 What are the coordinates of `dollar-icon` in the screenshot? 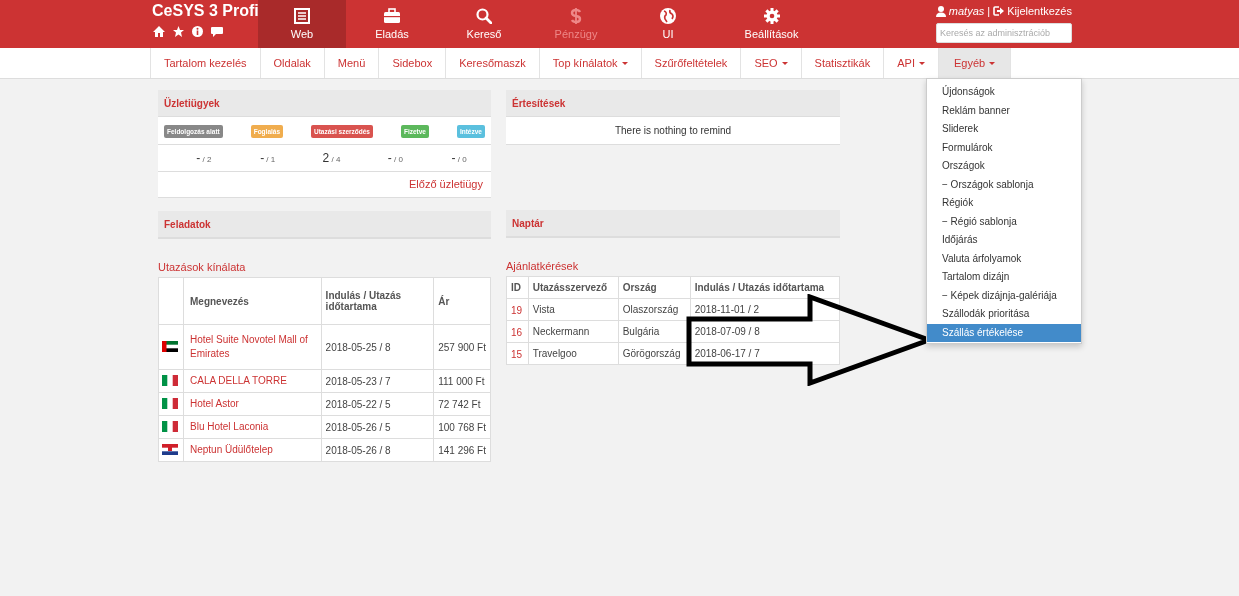 It's located at (576, 16).